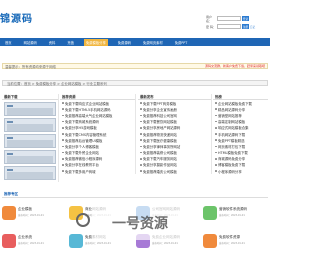 This screenshot has width=320, height=261. What do you see at coordinates (30, 66) in the screenshot?
I see `notice-left-text: 温馨提示：所有资源均来源于网络` at bounding box center [30, 66].